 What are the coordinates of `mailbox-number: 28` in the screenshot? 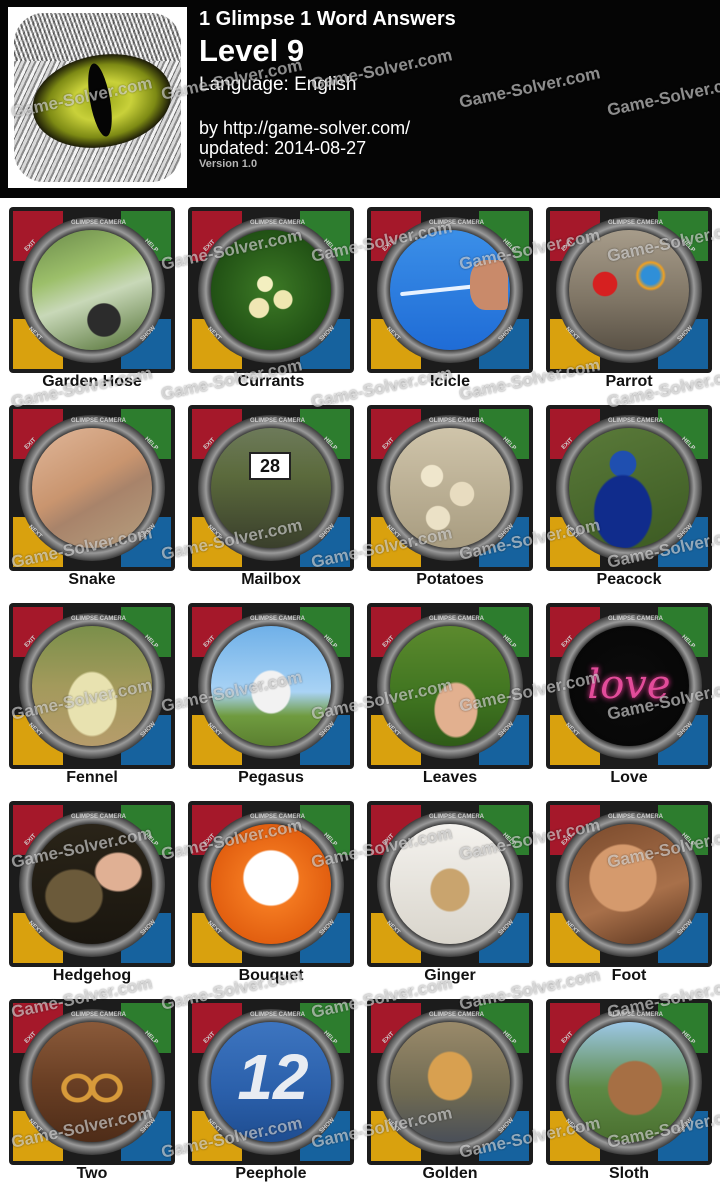 It's located at (270, 466).